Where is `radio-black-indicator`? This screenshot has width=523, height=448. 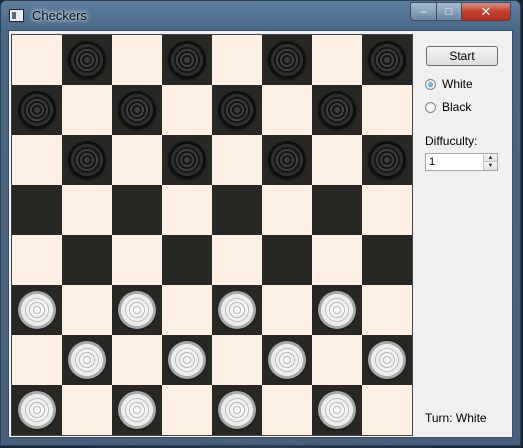 radio-black-indicator is located at coordinates (430, 107).